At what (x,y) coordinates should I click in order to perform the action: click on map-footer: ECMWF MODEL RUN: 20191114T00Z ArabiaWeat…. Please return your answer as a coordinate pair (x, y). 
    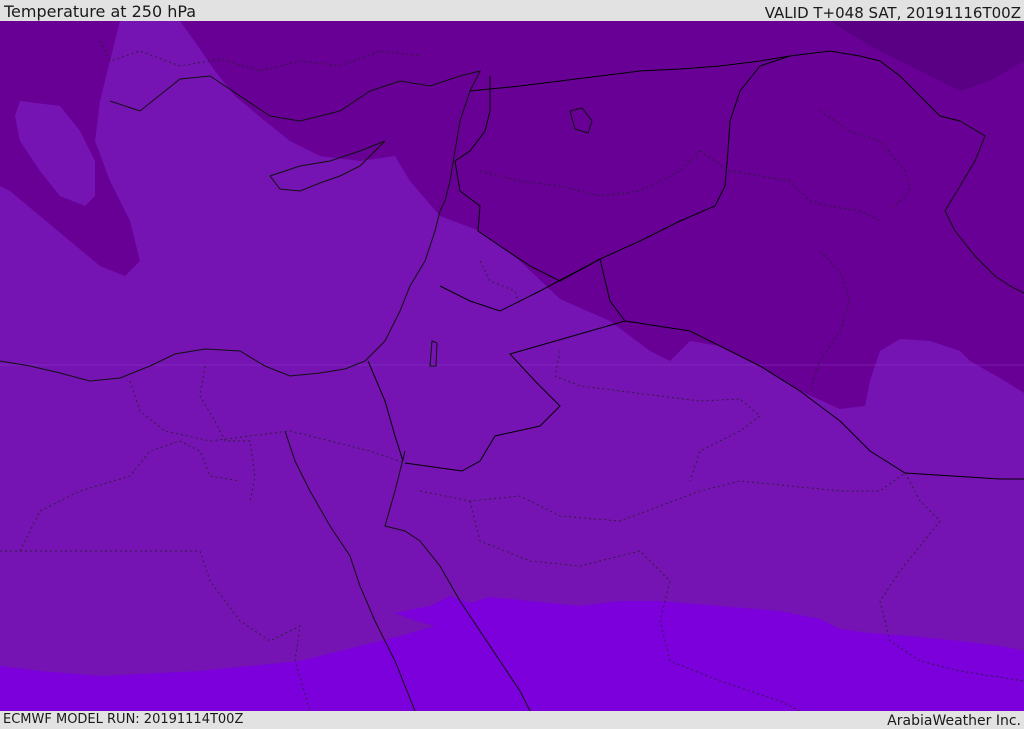
    Looking at the image, I should click on (512, 720).